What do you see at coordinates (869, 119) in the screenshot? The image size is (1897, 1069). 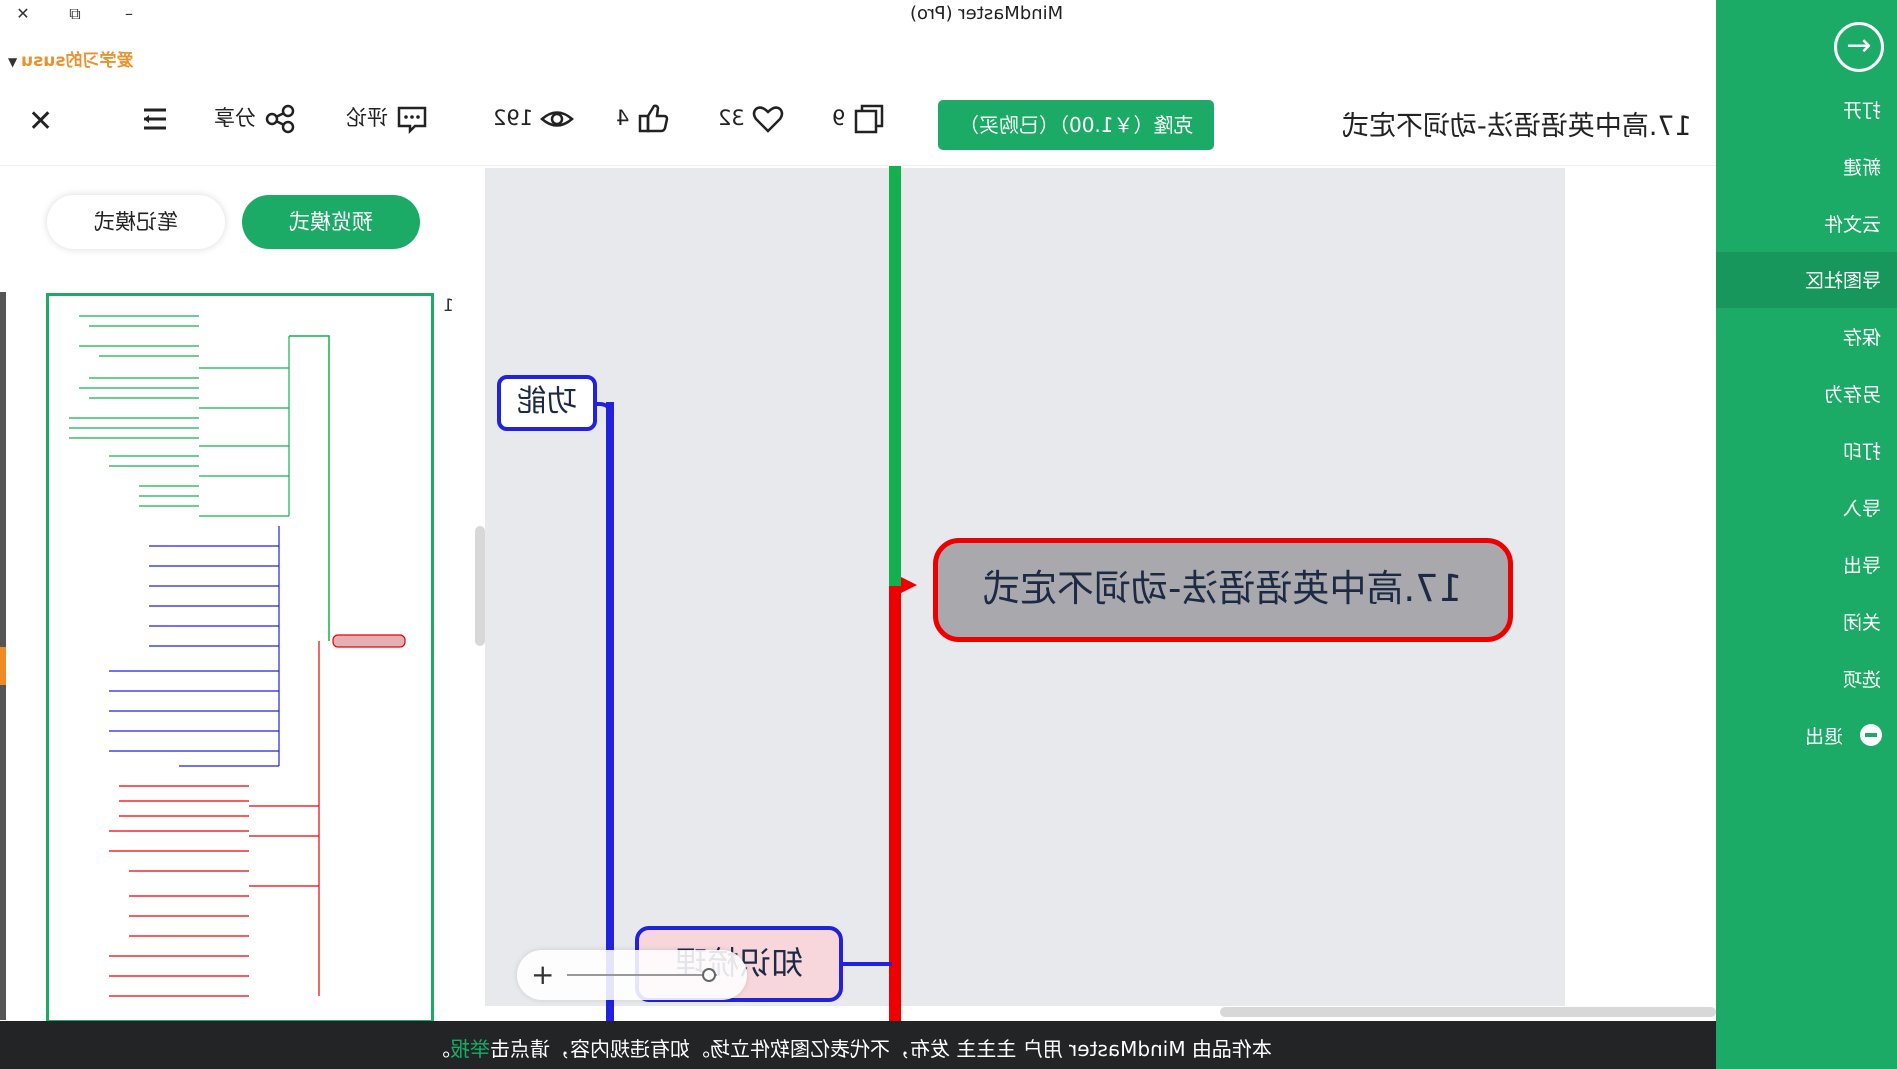 I see `copy-icon` at bounding box center [869, 119].